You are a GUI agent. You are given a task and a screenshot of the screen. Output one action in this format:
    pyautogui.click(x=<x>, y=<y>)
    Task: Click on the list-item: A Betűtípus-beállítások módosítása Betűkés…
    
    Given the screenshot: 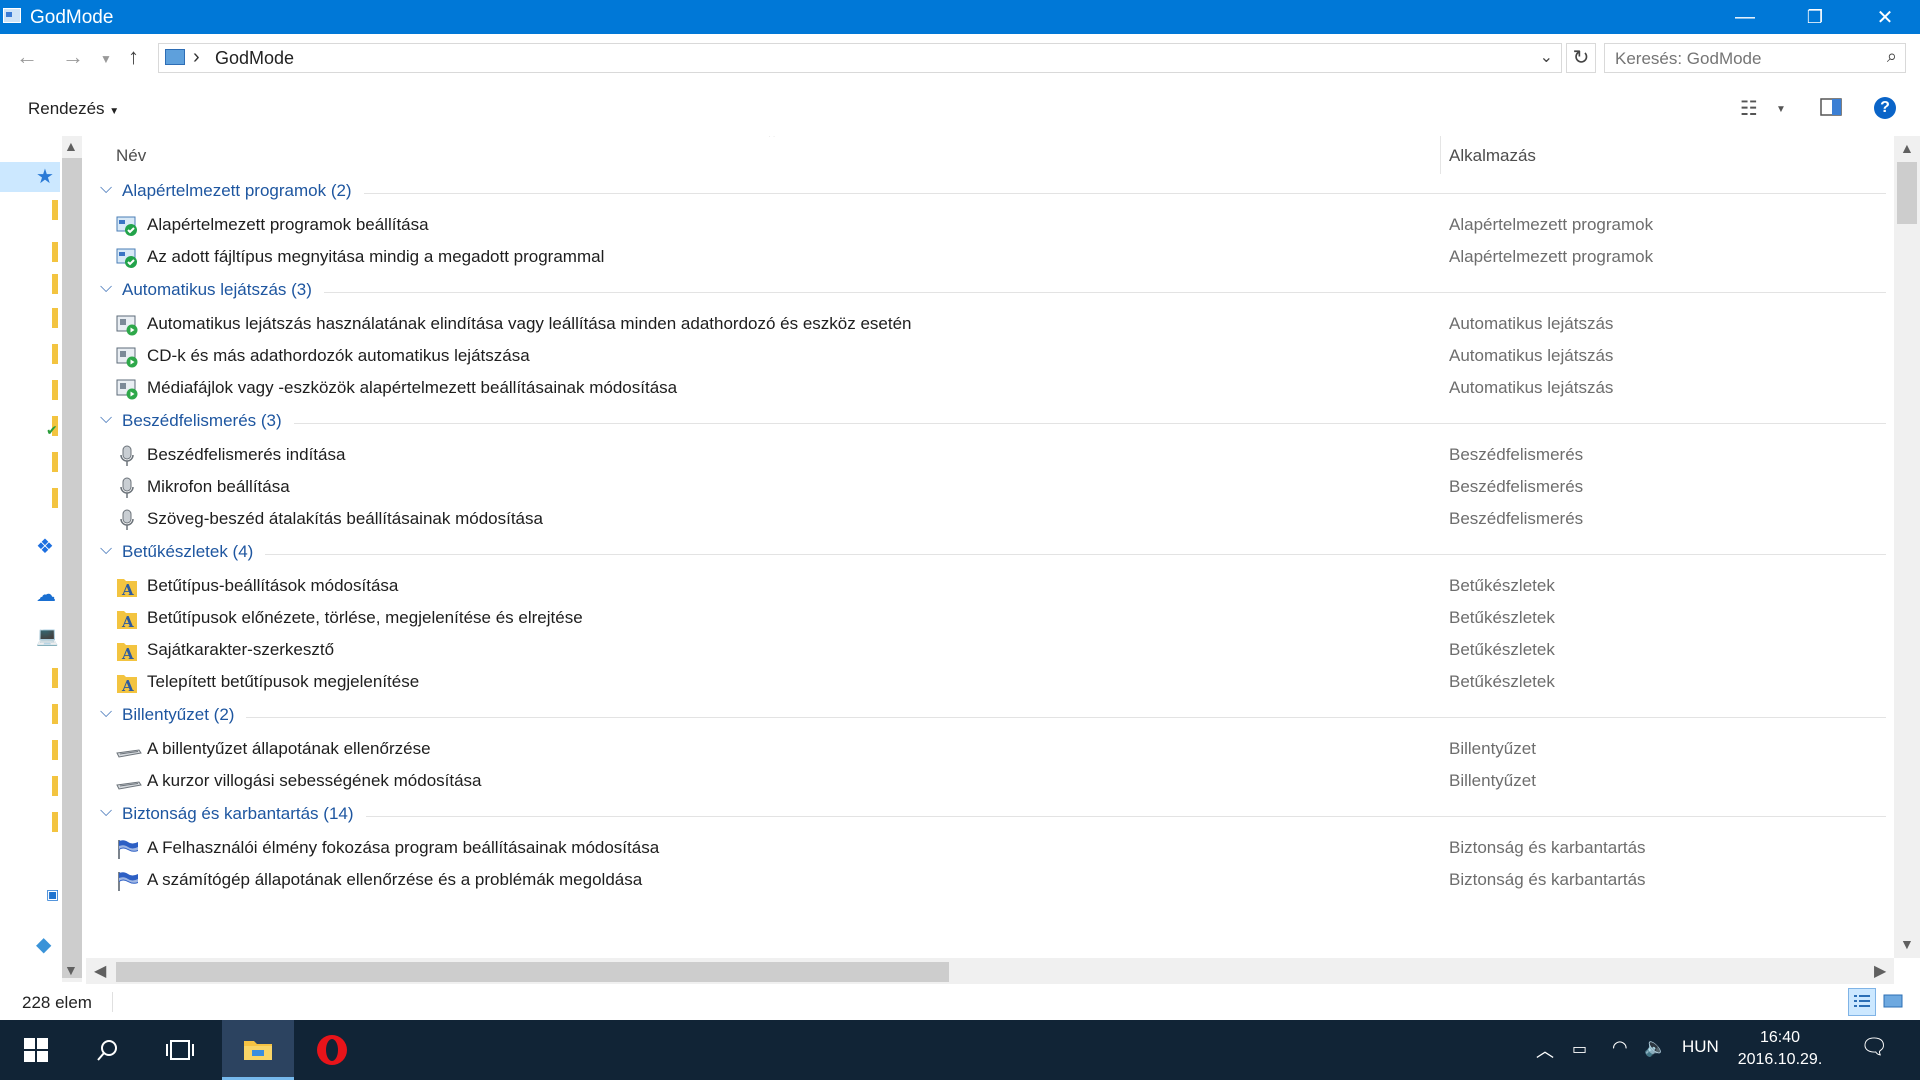 What is the action you would take?
    pyautogui.click(x=986, y=586)
    